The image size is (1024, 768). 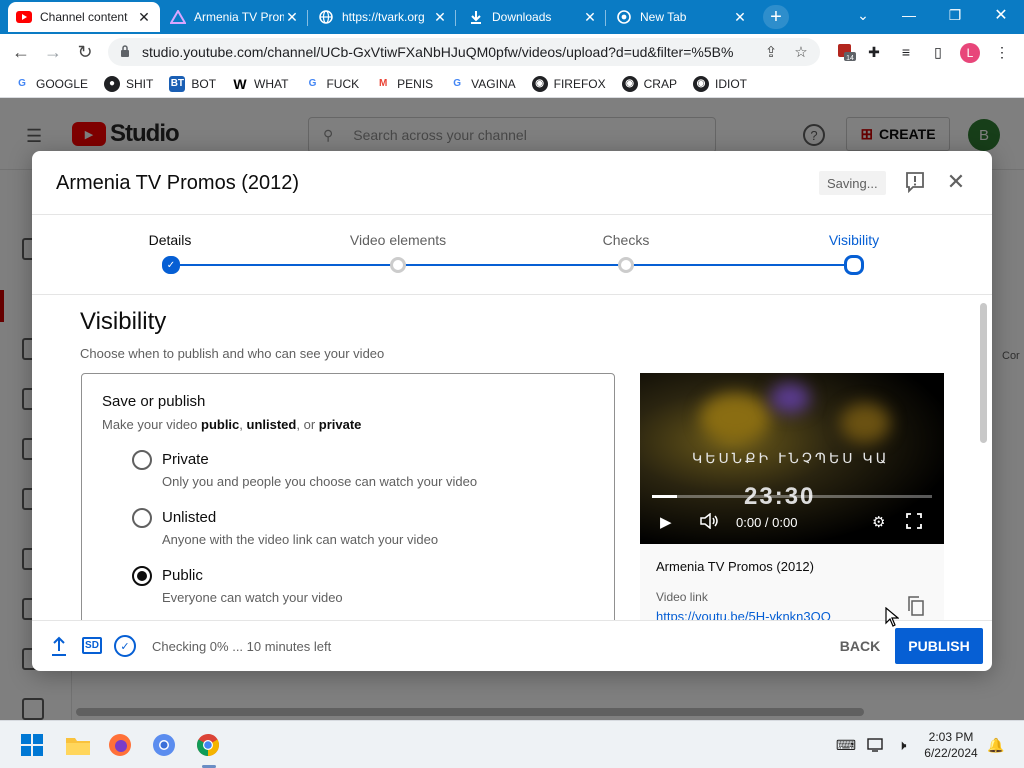 I want to click on forward-arrow-icon: →, so click(x=53, y=52).